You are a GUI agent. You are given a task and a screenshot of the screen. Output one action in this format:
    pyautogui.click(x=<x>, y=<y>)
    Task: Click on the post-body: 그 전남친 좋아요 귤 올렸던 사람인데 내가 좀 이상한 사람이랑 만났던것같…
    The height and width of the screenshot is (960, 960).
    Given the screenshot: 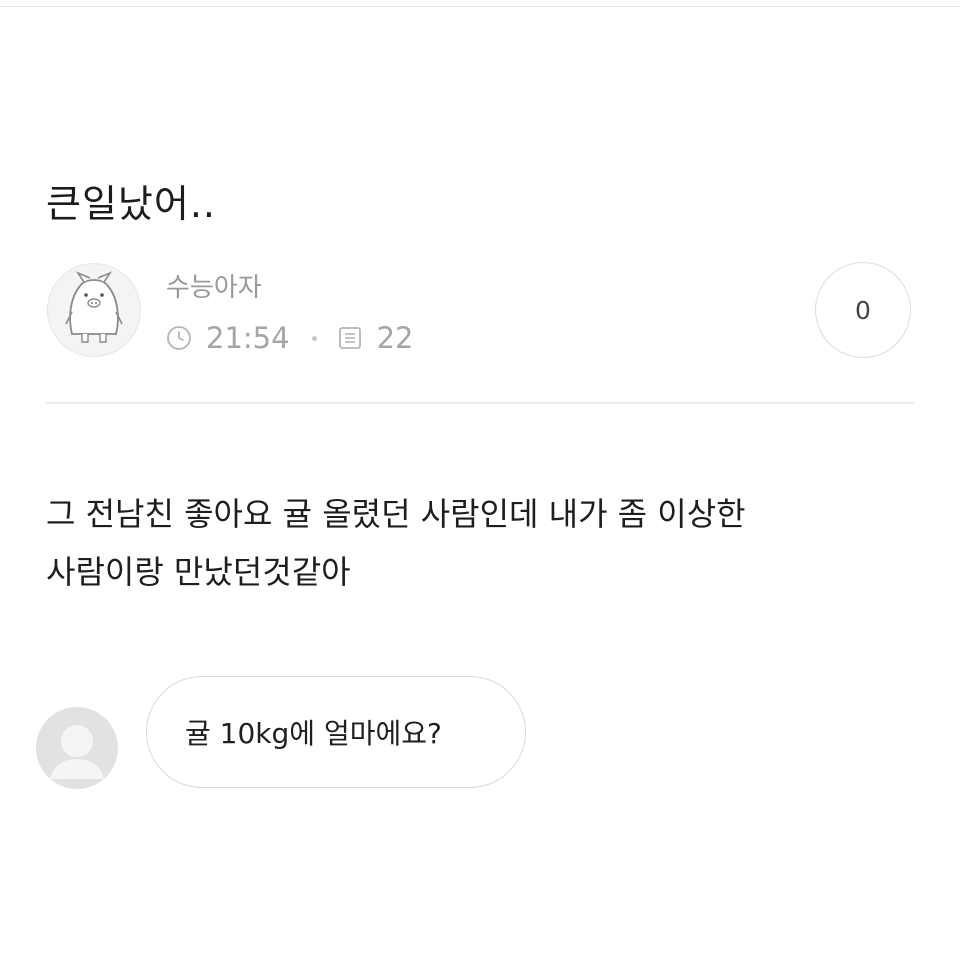 What is the action you would take?
    pyautogui.click(x=486, y=543)
    